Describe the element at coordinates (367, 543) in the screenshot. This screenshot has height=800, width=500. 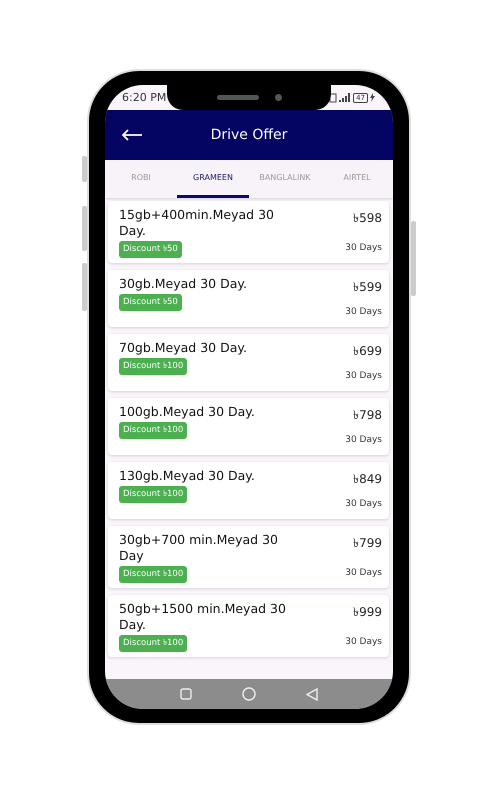
I see `offer-price: ৳799` at that location.